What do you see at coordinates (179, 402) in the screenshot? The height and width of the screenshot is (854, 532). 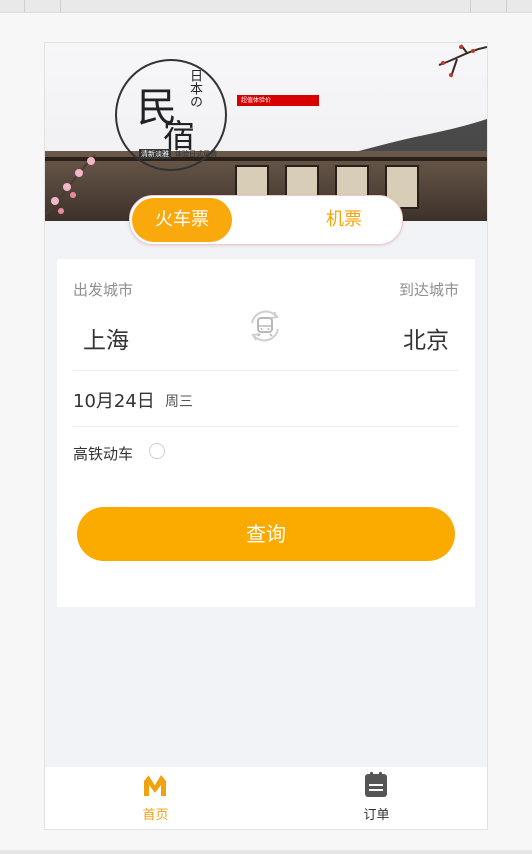 I see `departure-weekday: 周三` at bounding box center [179, 402].